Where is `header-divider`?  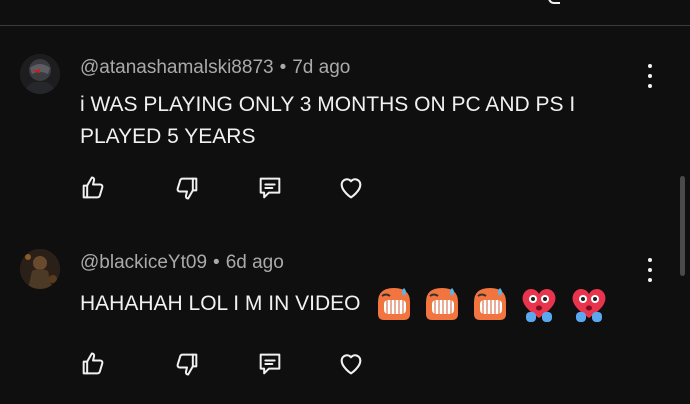 header-divider is located at coordinates (345, 25).